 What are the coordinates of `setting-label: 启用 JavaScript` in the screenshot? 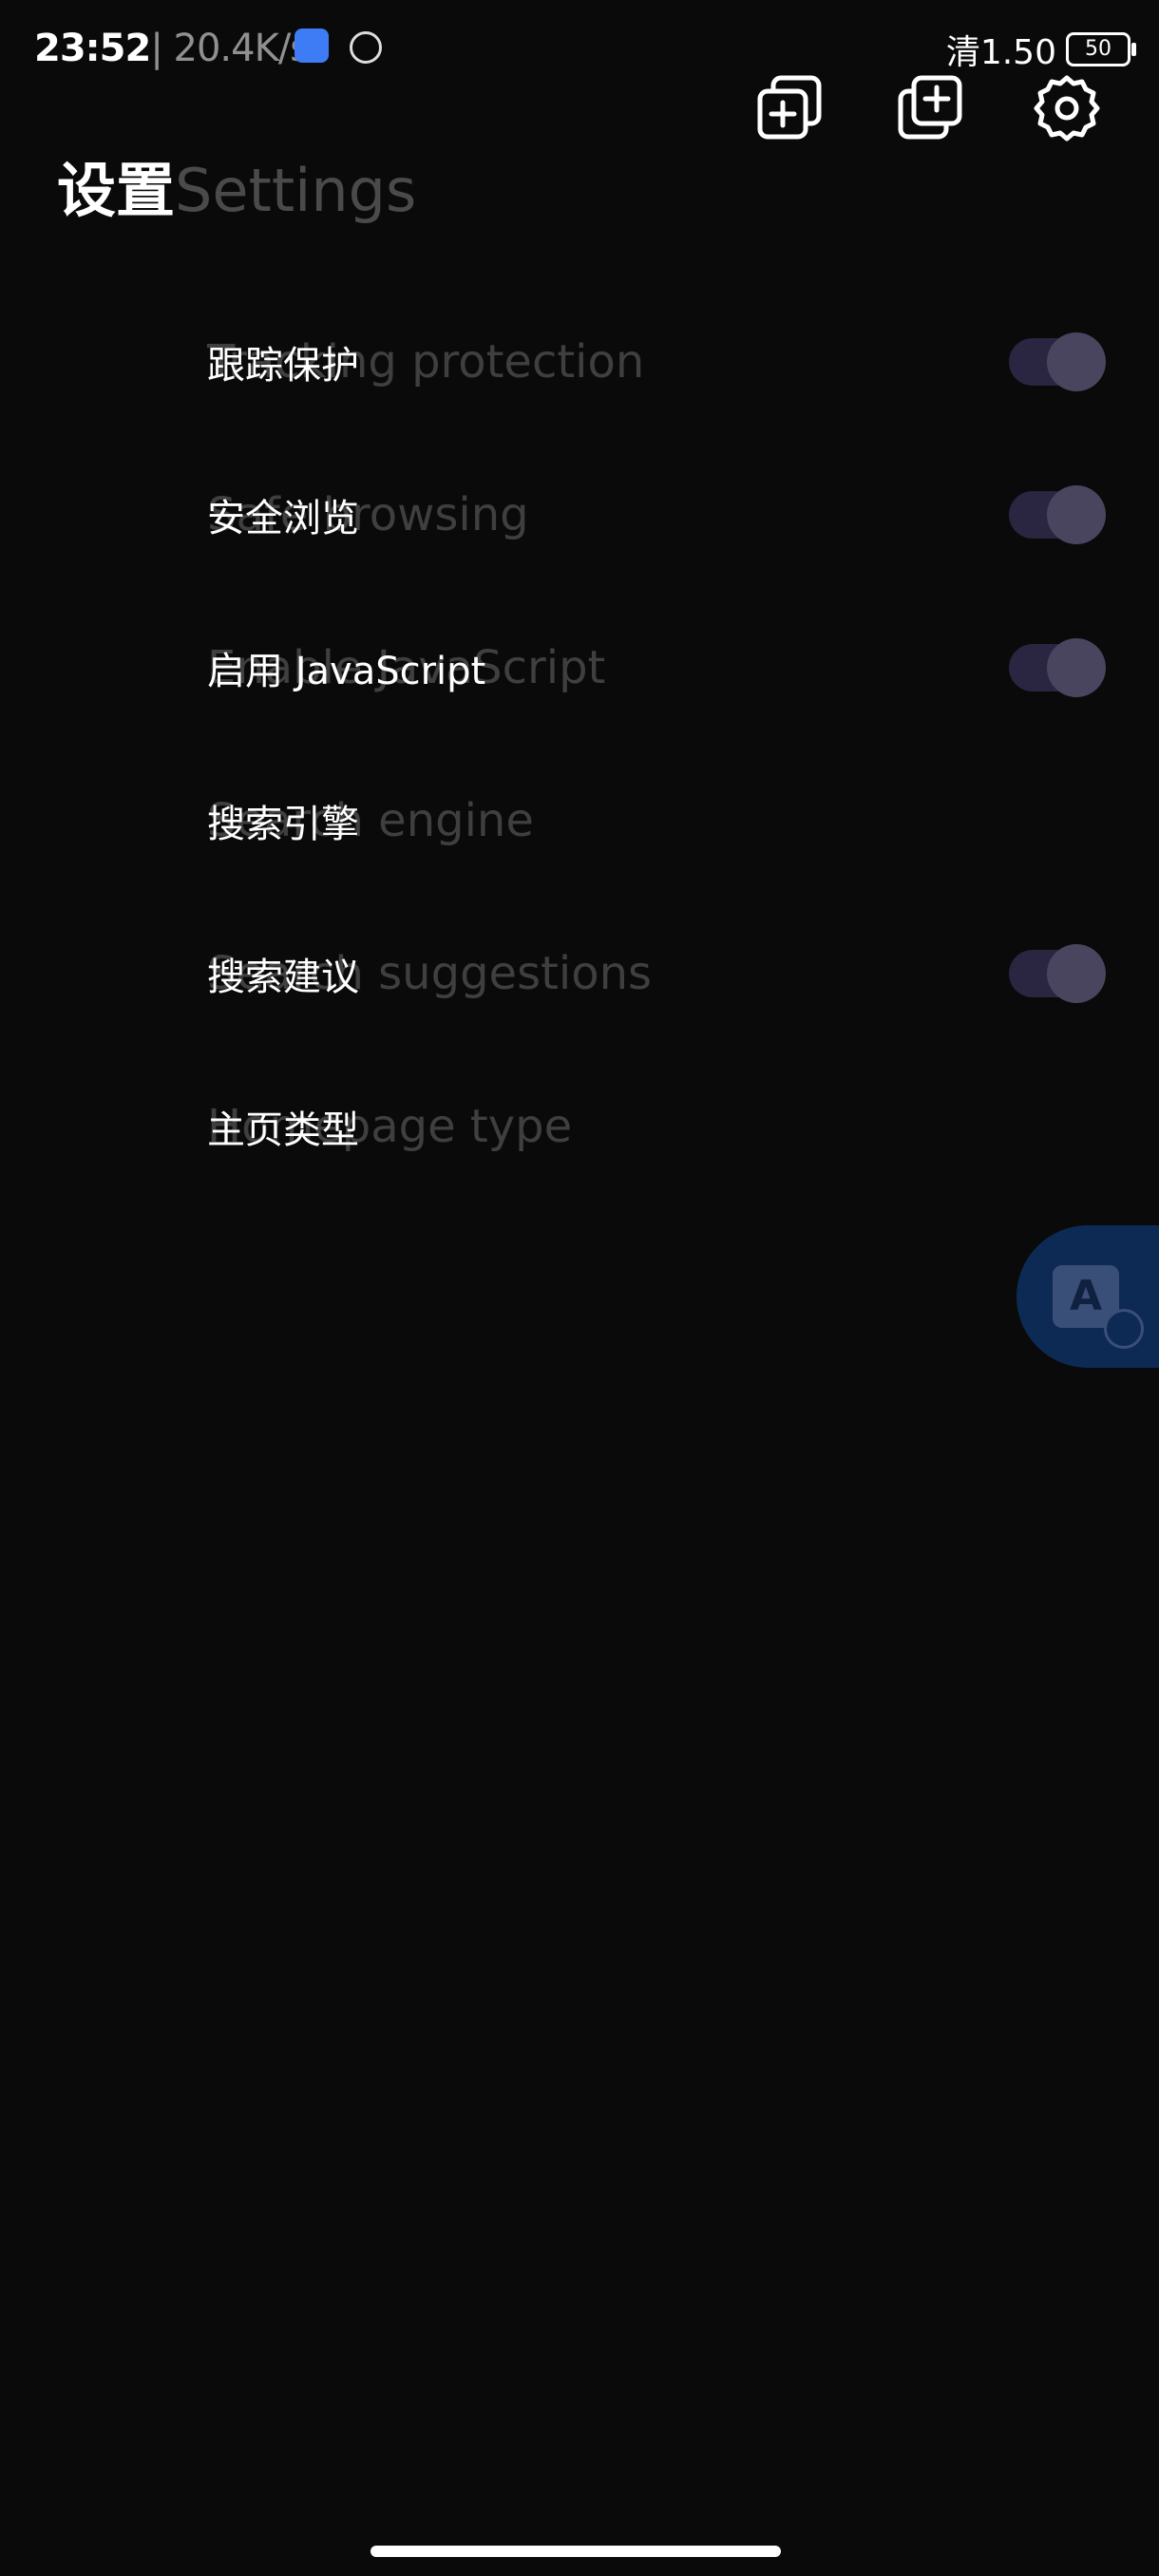 It's located at (346, 671).